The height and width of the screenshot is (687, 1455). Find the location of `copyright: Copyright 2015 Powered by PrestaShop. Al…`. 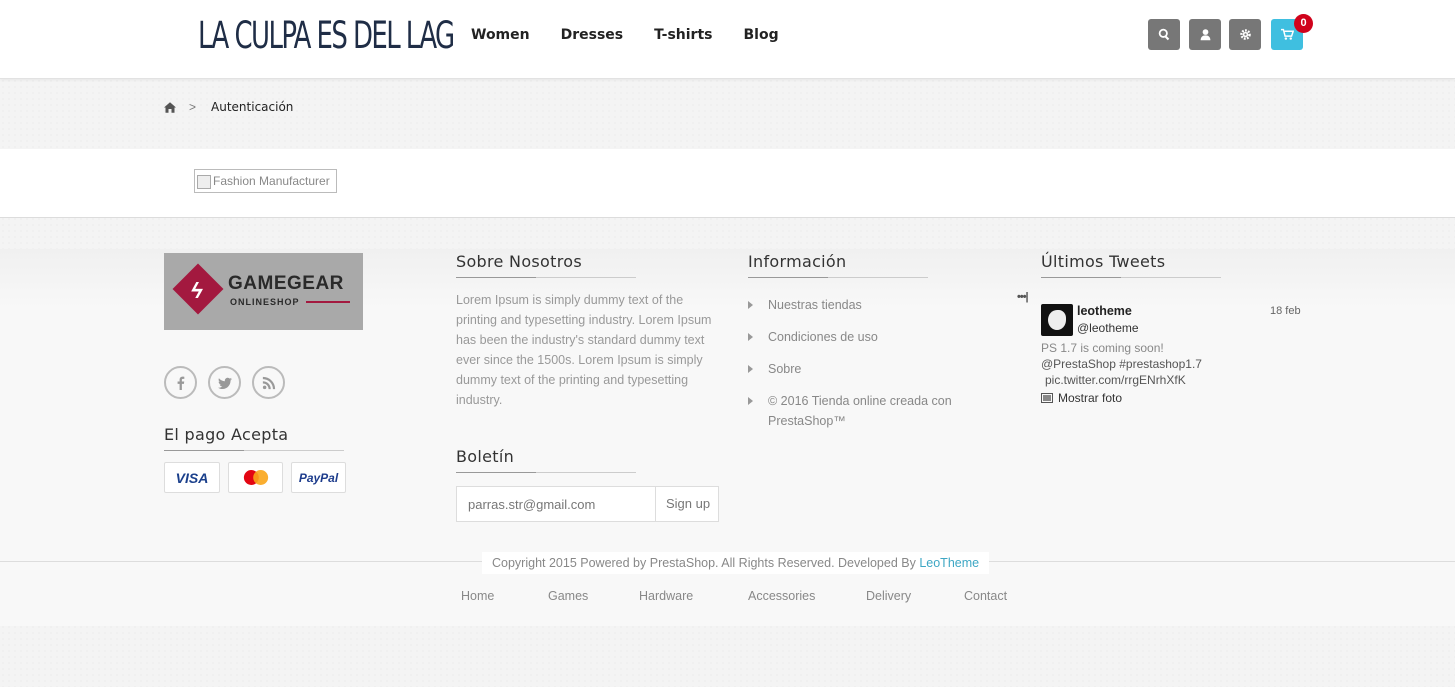

copyright: Copyright 2015 Powered by PrestaShop. Al… is located at coordinates (736, 563).